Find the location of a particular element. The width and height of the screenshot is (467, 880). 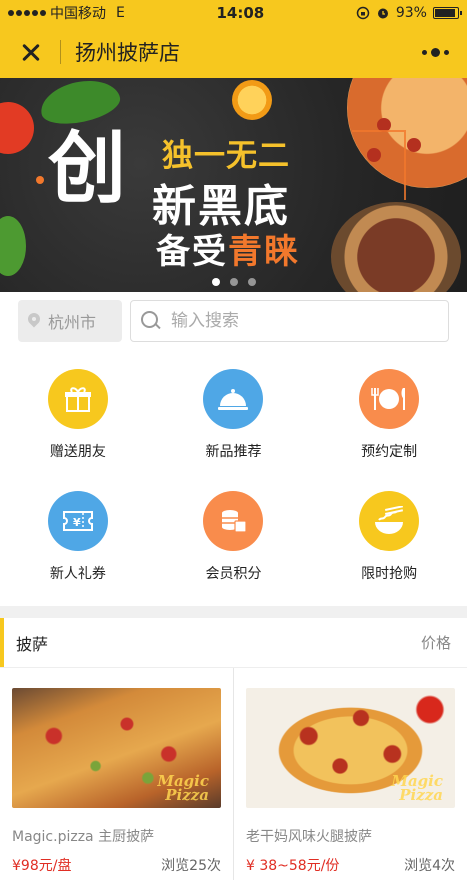

price-sort-link: 价格 is located at coordinates (436, 642).